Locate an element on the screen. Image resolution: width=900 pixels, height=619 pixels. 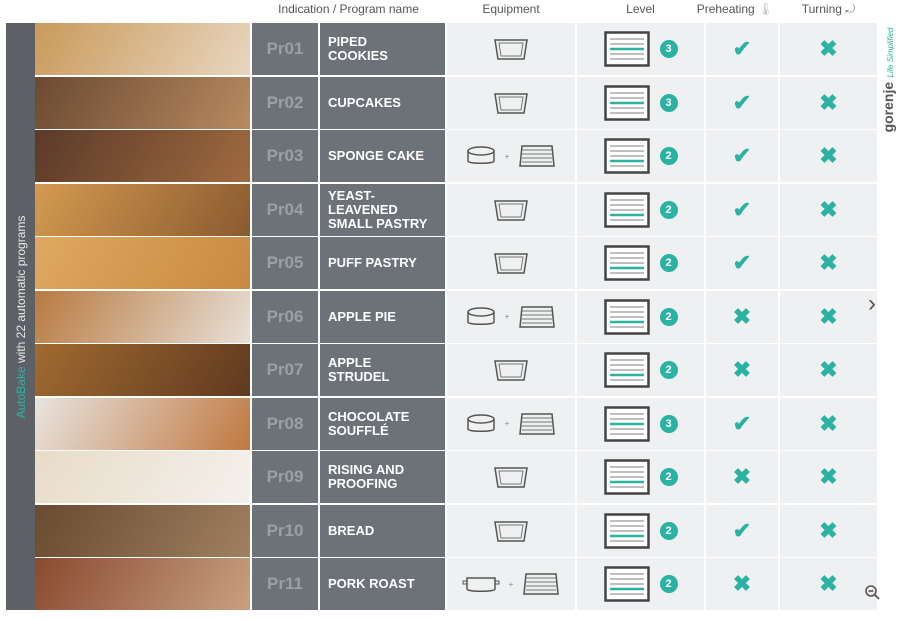
header-preheating: Preheating 🌡︎ is located at coordinates (735, 9).